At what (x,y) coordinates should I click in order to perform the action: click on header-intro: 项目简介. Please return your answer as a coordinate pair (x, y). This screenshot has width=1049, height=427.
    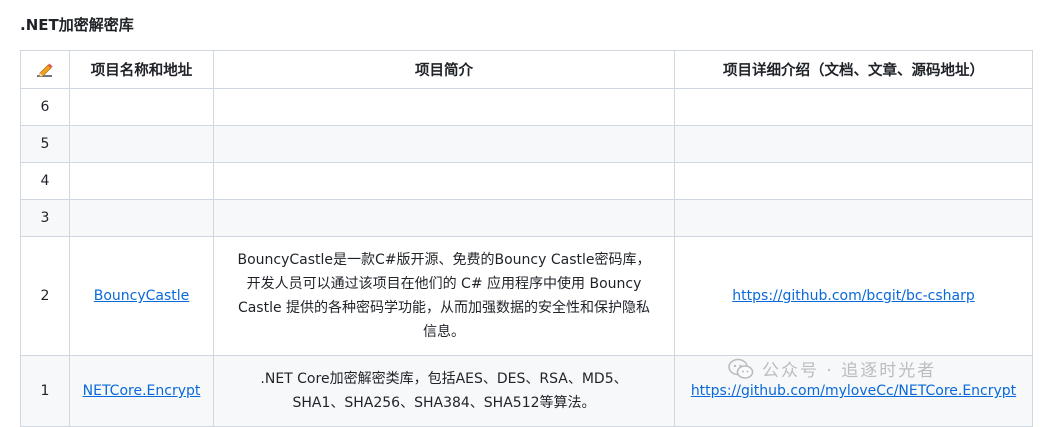
    Looking at the image, I should click on (444, 69).